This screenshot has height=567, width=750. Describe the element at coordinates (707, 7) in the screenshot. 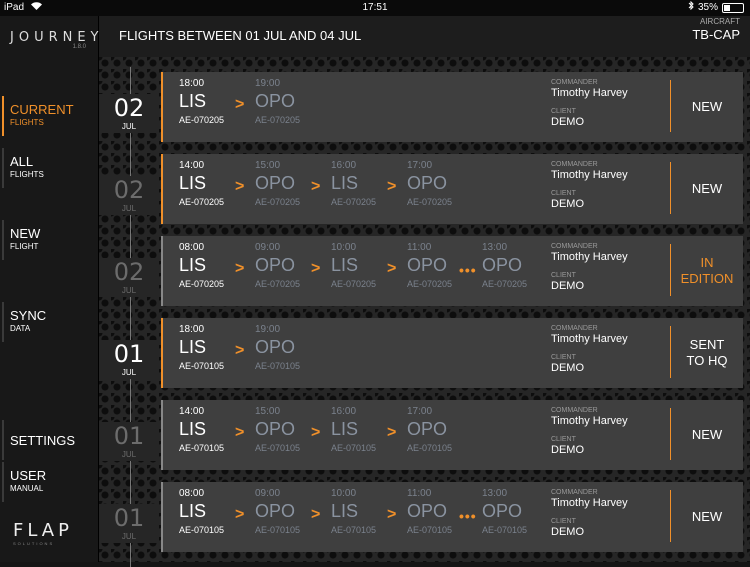

I see `battery-percent: 35%` at that location.